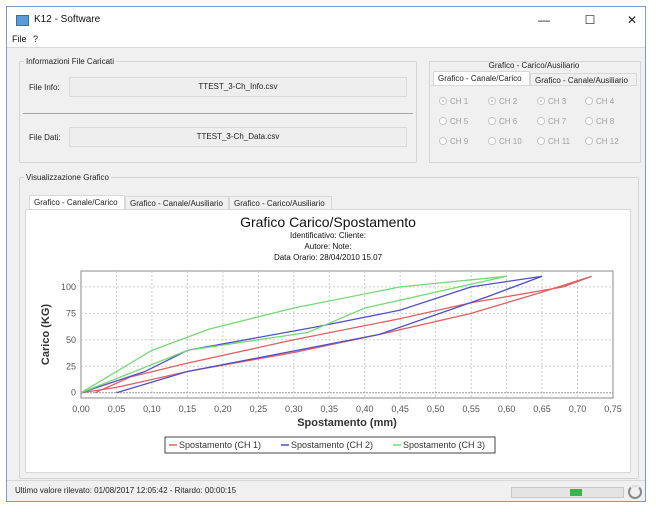  Describe the element at coordinates (436, 409) in the screenshot. I see `x-tick-label: 0,50` at that location.